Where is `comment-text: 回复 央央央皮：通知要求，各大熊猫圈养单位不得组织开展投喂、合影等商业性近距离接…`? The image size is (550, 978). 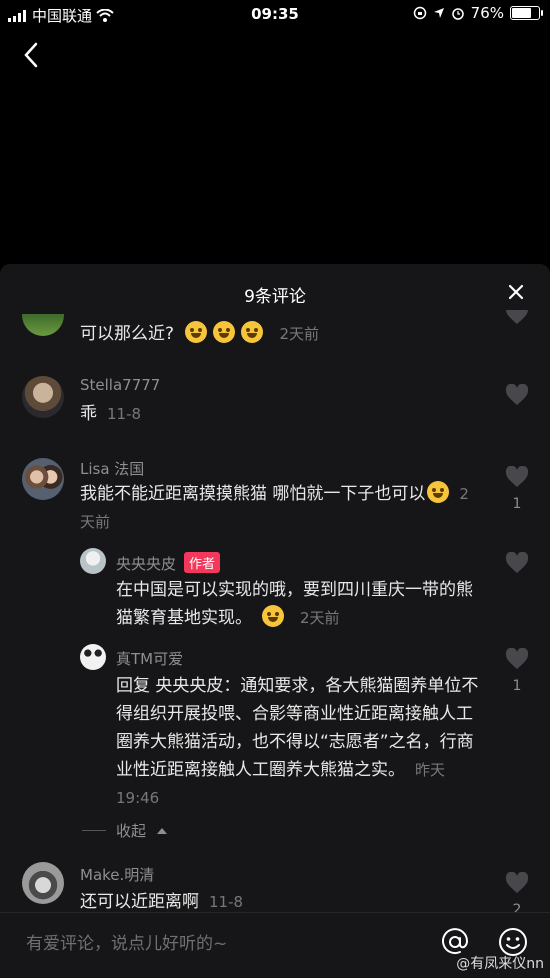 comment-text: 回复 央央央皮：通知要求，各大熊猫圈养单位不得组织开展投喂、合影等商业性近距离接… is located at coordinates (297, 741).